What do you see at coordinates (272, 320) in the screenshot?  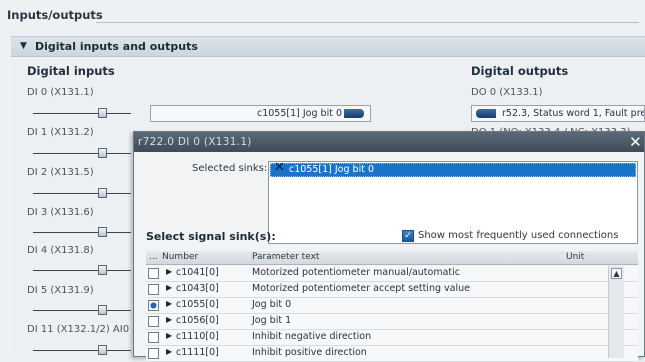 I see `row-parameter-text: Jog bit 1` at bounding box center [272, 320].